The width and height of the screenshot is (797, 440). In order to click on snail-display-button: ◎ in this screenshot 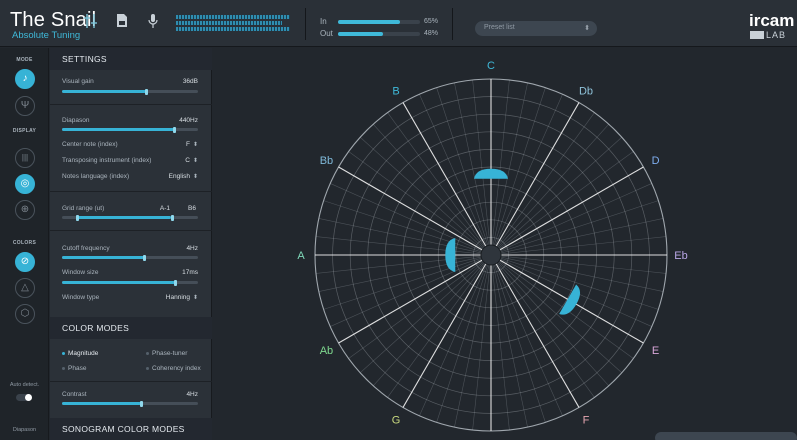, I will do `click(25, 184)`.